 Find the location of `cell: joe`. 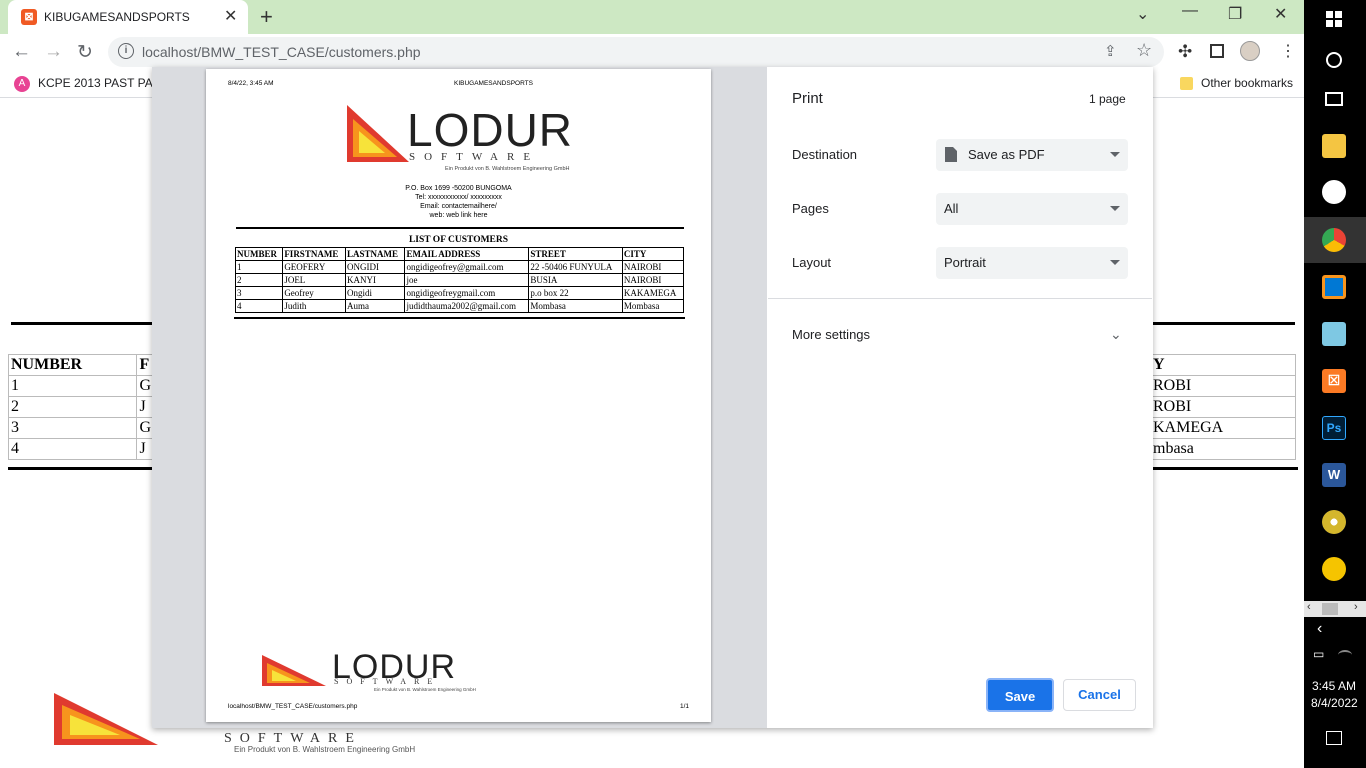

cell: joe is located at coordinates (467, 280).